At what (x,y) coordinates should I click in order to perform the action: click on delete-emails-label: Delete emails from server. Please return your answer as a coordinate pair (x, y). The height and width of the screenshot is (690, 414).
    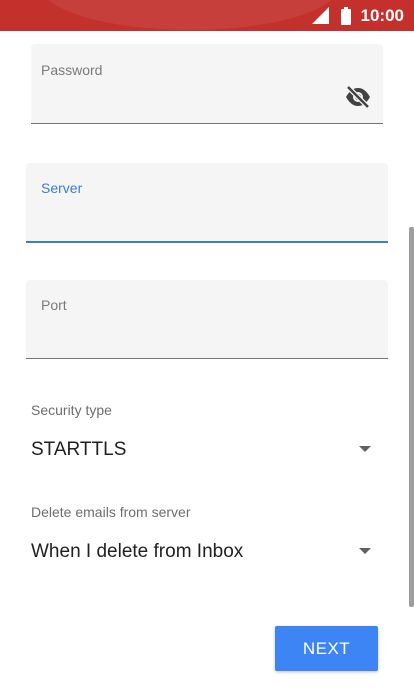
    Looking at the image, I should click on (111, 512).